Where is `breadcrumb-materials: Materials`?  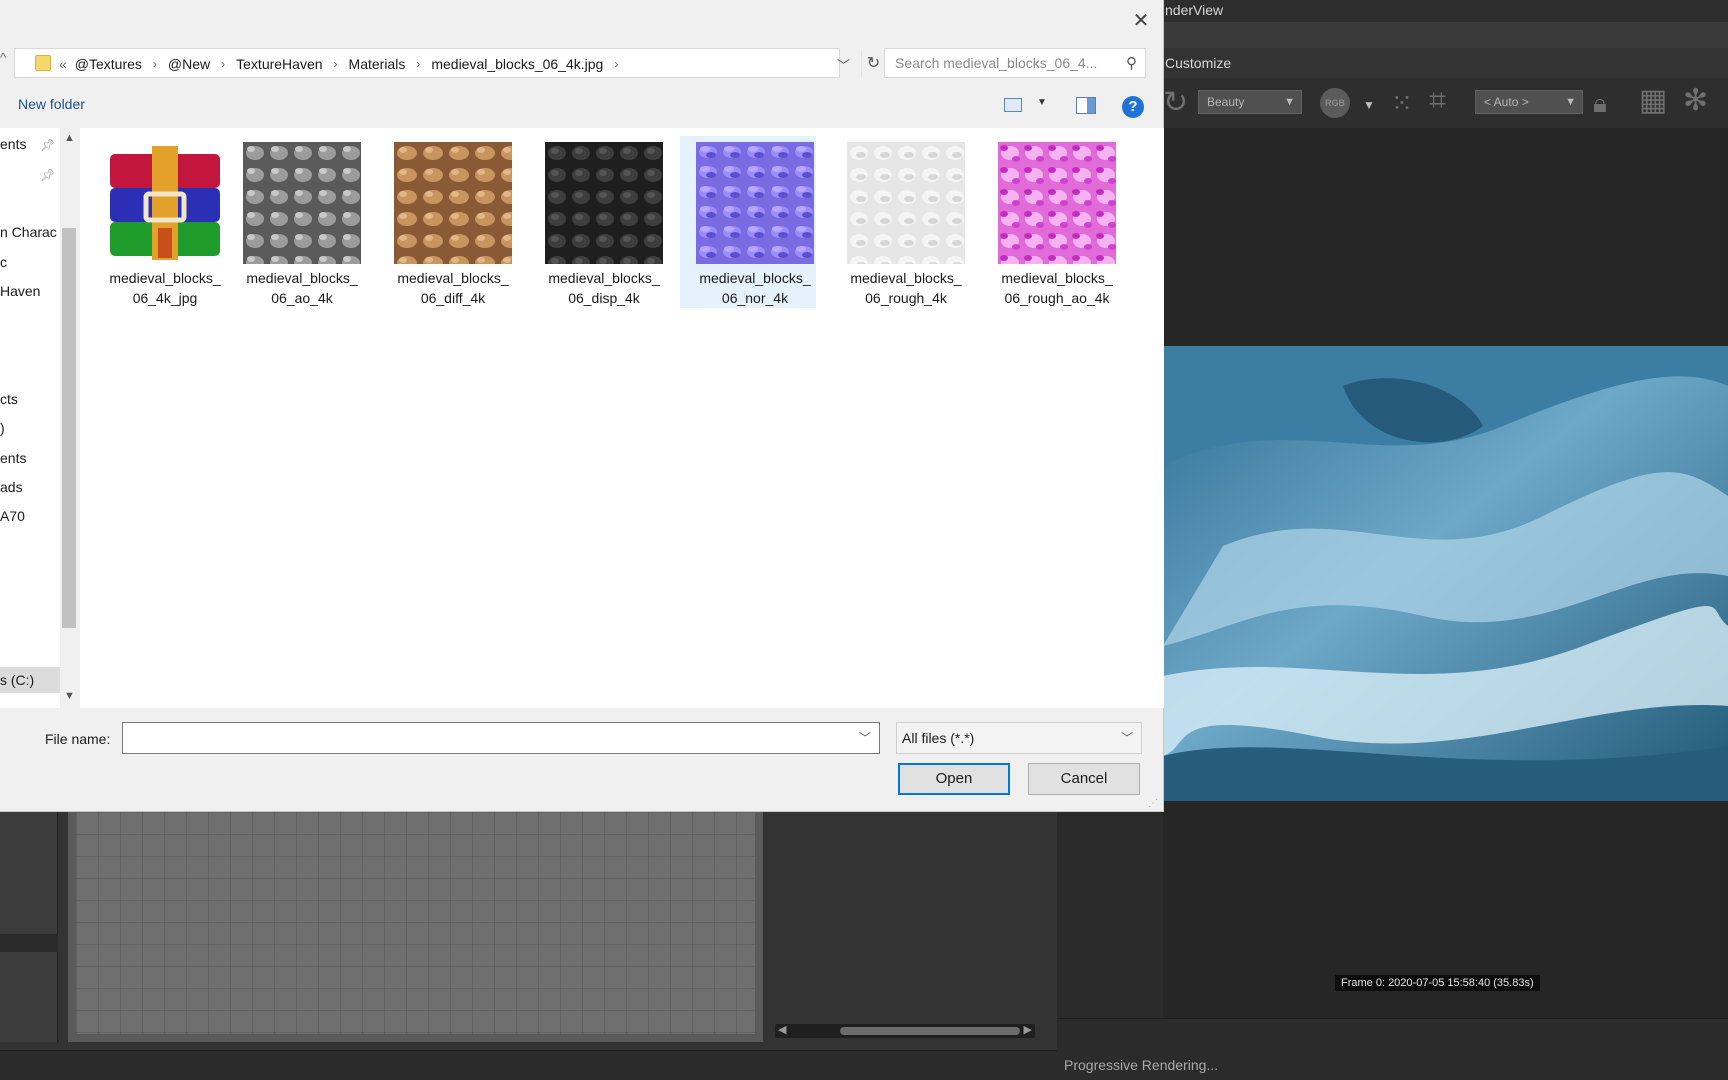
breadcrumb-materials: Materials is located at coordinates (377, 64).